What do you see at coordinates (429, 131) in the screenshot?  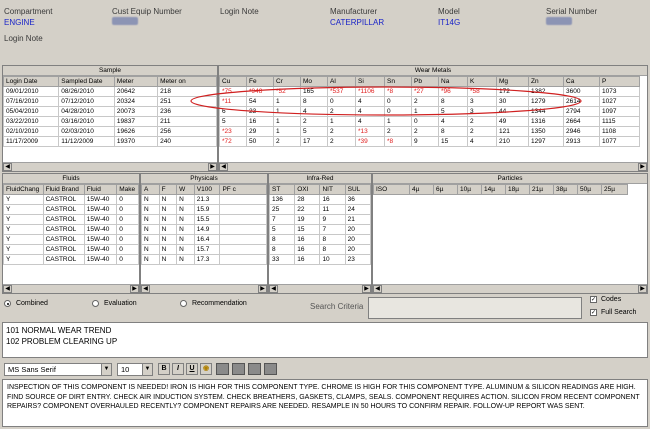 I see `table-row: *23 29 1 5 2 *13 2 2 8 2 121 1350 2946 1108` at bounding box center [429, 131].